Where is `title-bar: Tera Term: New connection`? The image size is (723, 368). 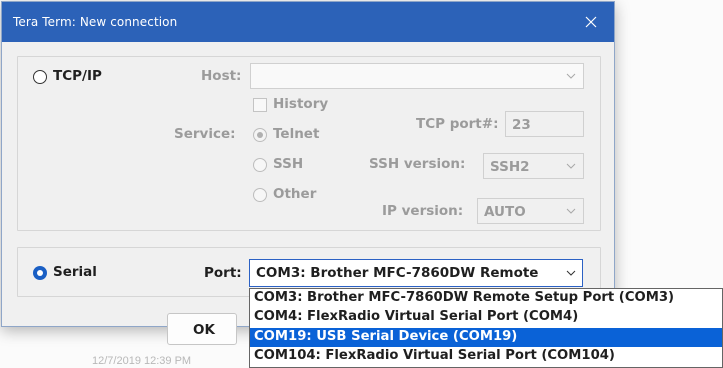 title-bar: Tera Term: New connection is located at coordinates (308, 22).